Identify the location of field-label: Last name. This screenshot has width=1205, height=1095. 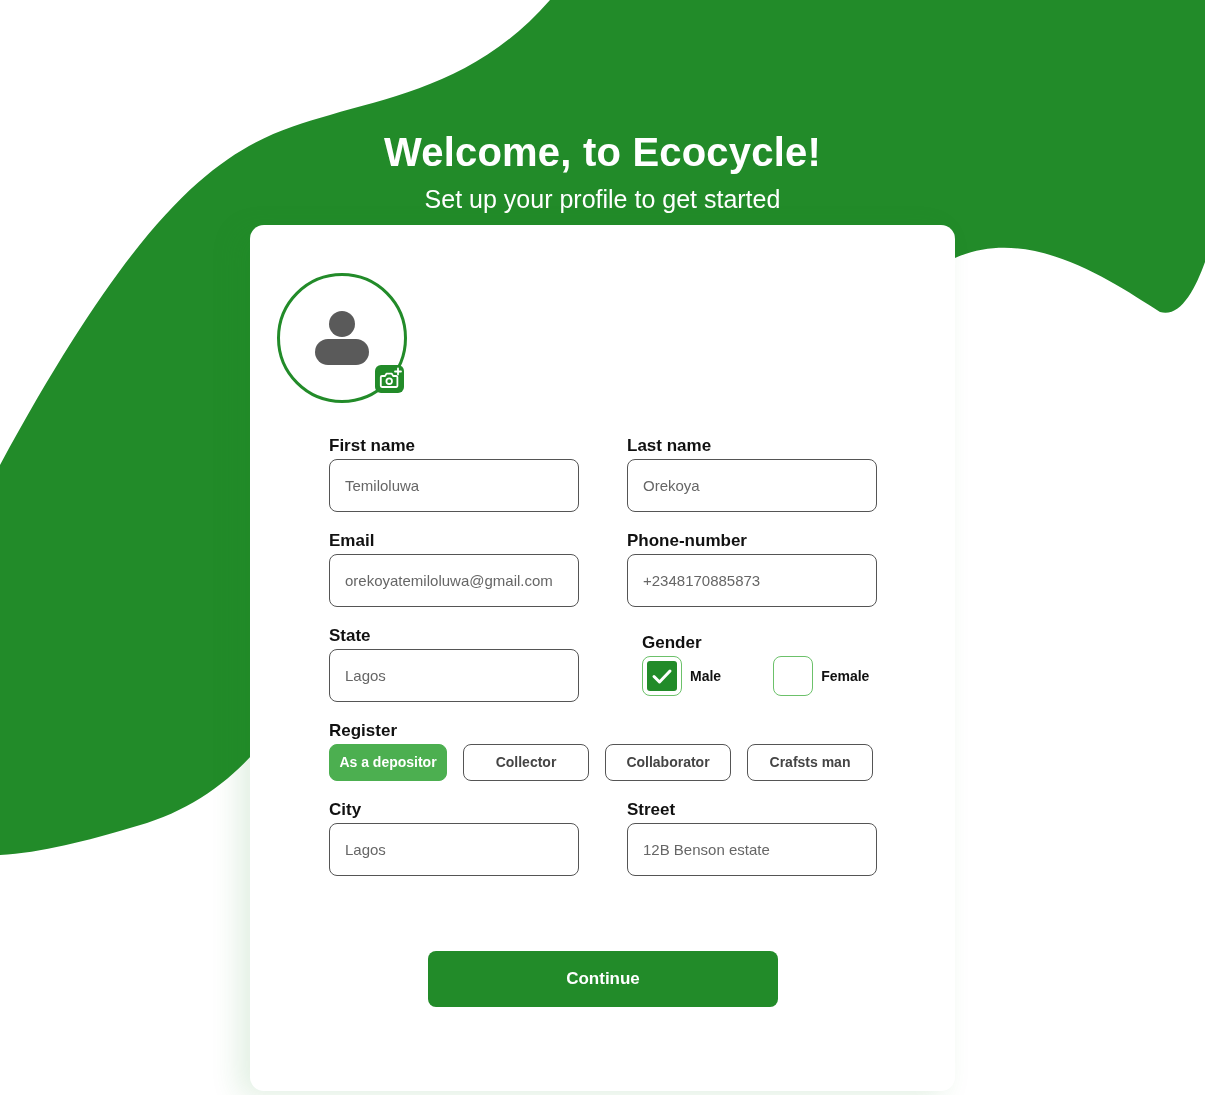
(670, 446).